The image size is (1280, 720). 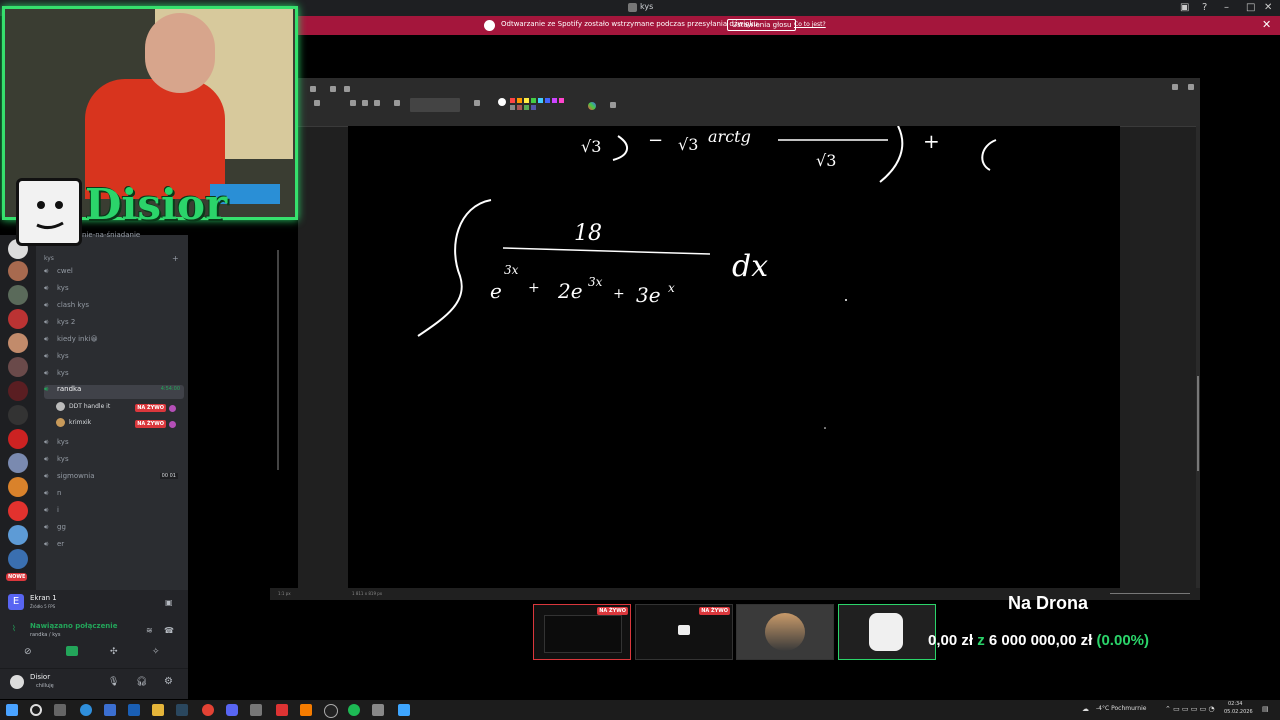 I want to click on select-icon, so click(x=317, y=103).